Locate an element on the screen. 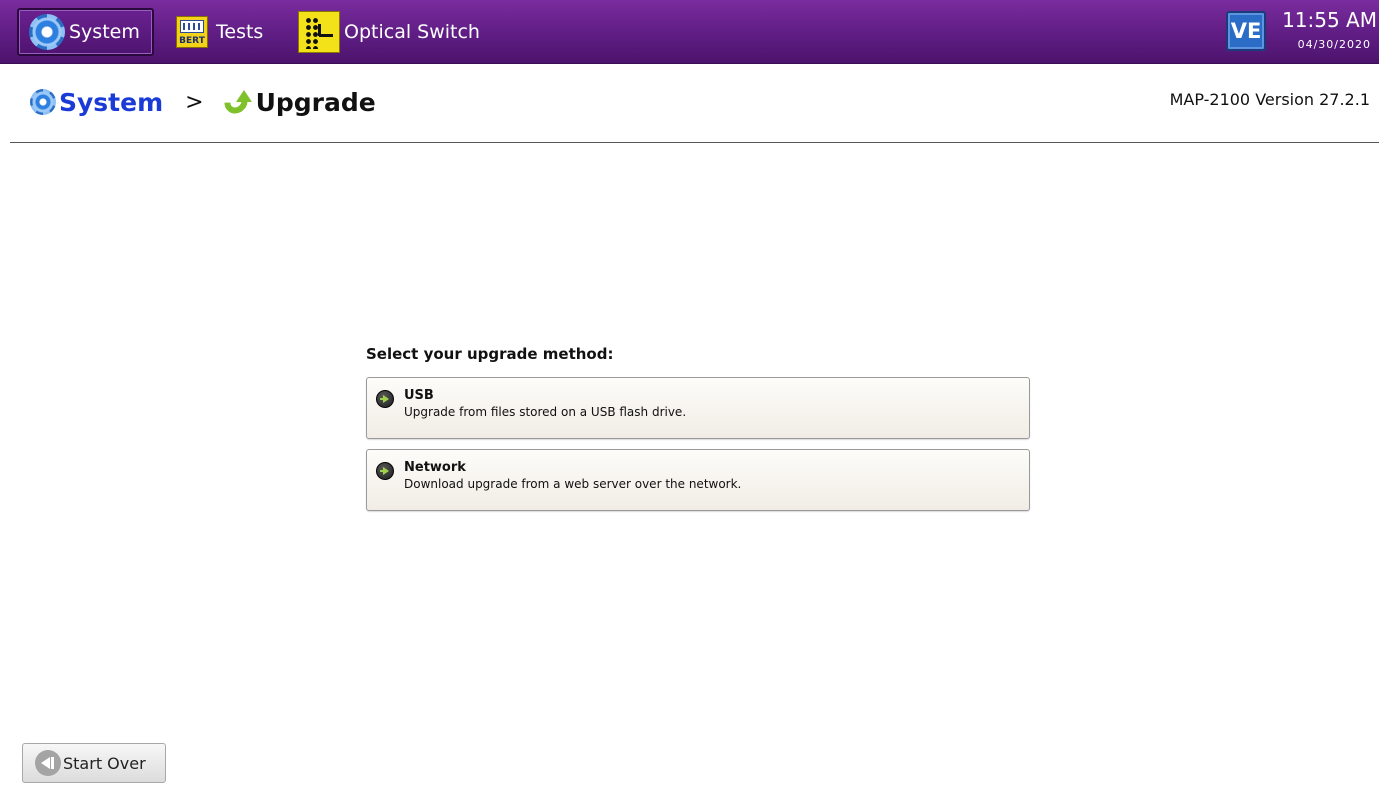  optical-switch-icon is located at coordinates (319, 32).